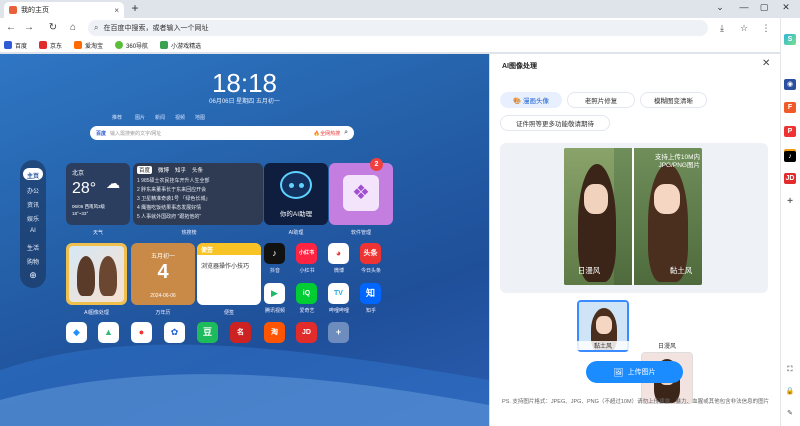  I want to click on douyin-icon: ♪, so click(274, 253).